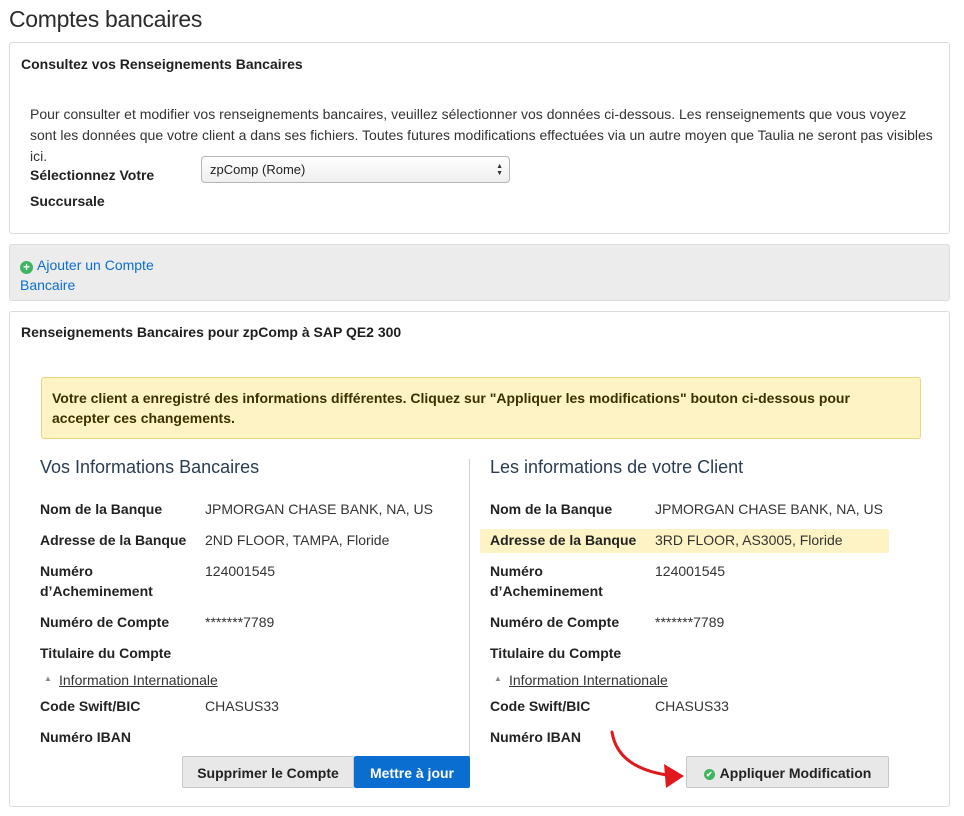 The width and height of the screenshot is (964, 816). What do you see at coordinates (87, 275) in the screenshot?
I see `add-account-label: Ajouter un Compte Bancaire` at bounding box center [87, 275].